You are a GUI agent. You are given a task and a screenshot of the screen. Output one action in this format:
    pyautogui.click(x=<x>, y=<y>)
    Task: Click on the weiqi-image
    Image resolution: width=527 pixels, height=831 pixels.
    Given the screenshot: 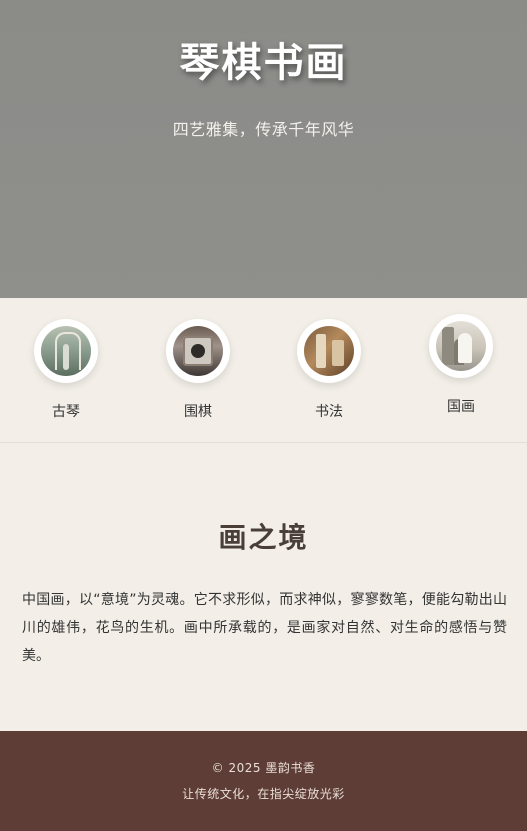 What is the action you would take?
    pyautogui.click(x=198, y=351)
    